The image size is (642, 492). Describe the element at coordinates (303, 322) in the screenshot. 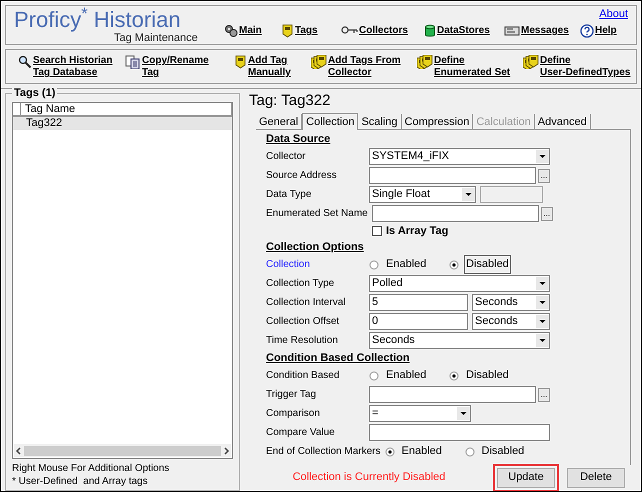

I see `field-label: Collection Offset` at that location.